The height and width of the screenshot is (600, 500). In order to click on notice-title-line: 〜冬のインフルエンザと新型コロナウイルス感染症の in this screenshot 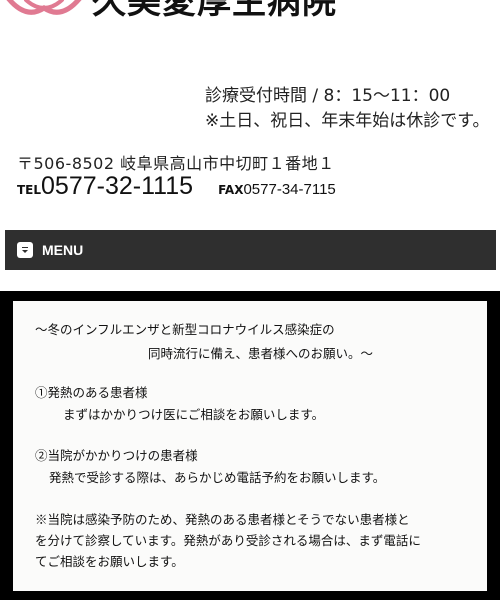, I will do `click(185, 329)`.